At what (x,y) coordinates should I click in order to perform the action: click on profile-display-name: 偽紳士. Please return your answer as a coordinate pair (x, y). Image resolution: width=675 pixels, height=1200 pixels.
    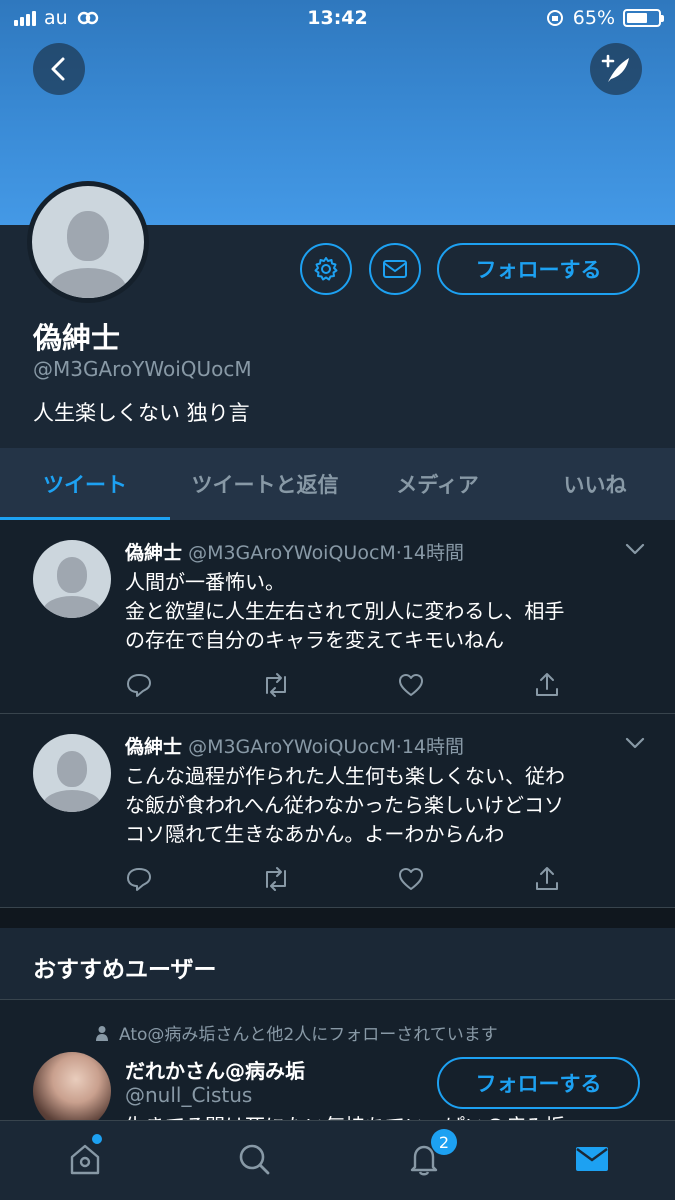
    Looking at the image, I should click on (77, 338).